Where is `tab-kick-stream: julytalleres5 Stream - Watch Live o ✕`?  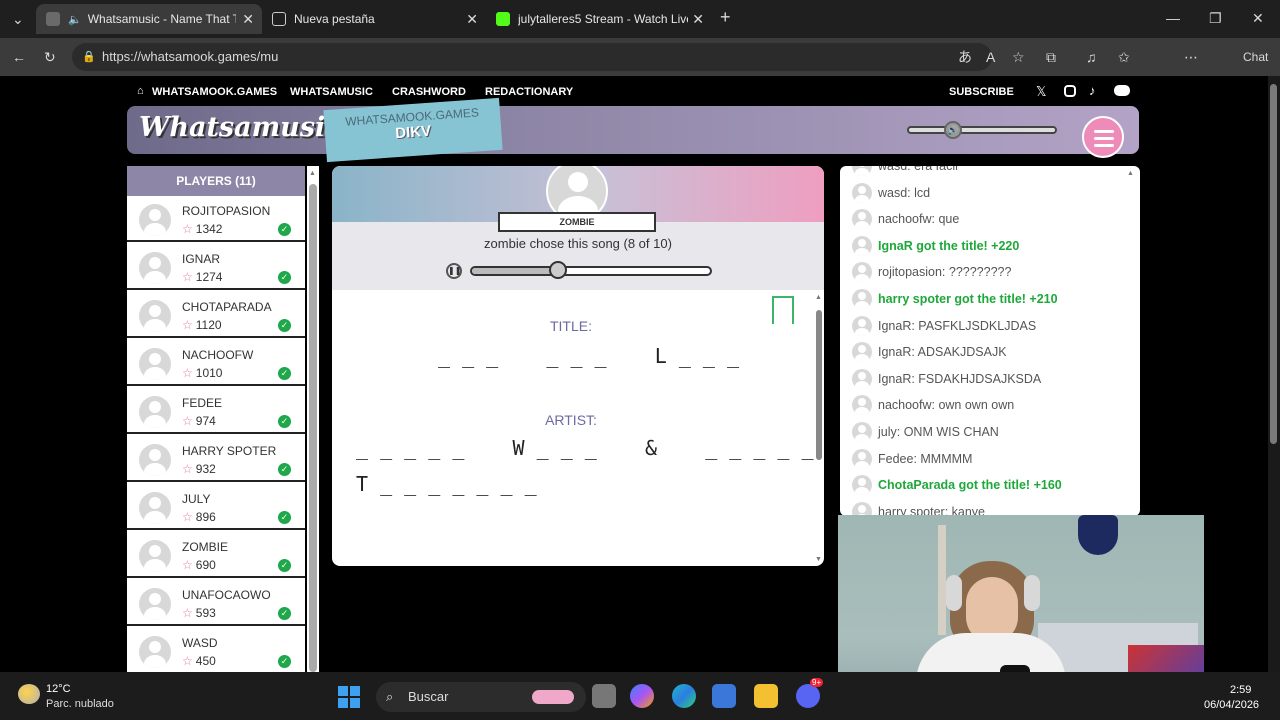 tab-kick-stream: julytalleres5 Stream - Watch Live o ✕ is located at coordinates (599, 19).